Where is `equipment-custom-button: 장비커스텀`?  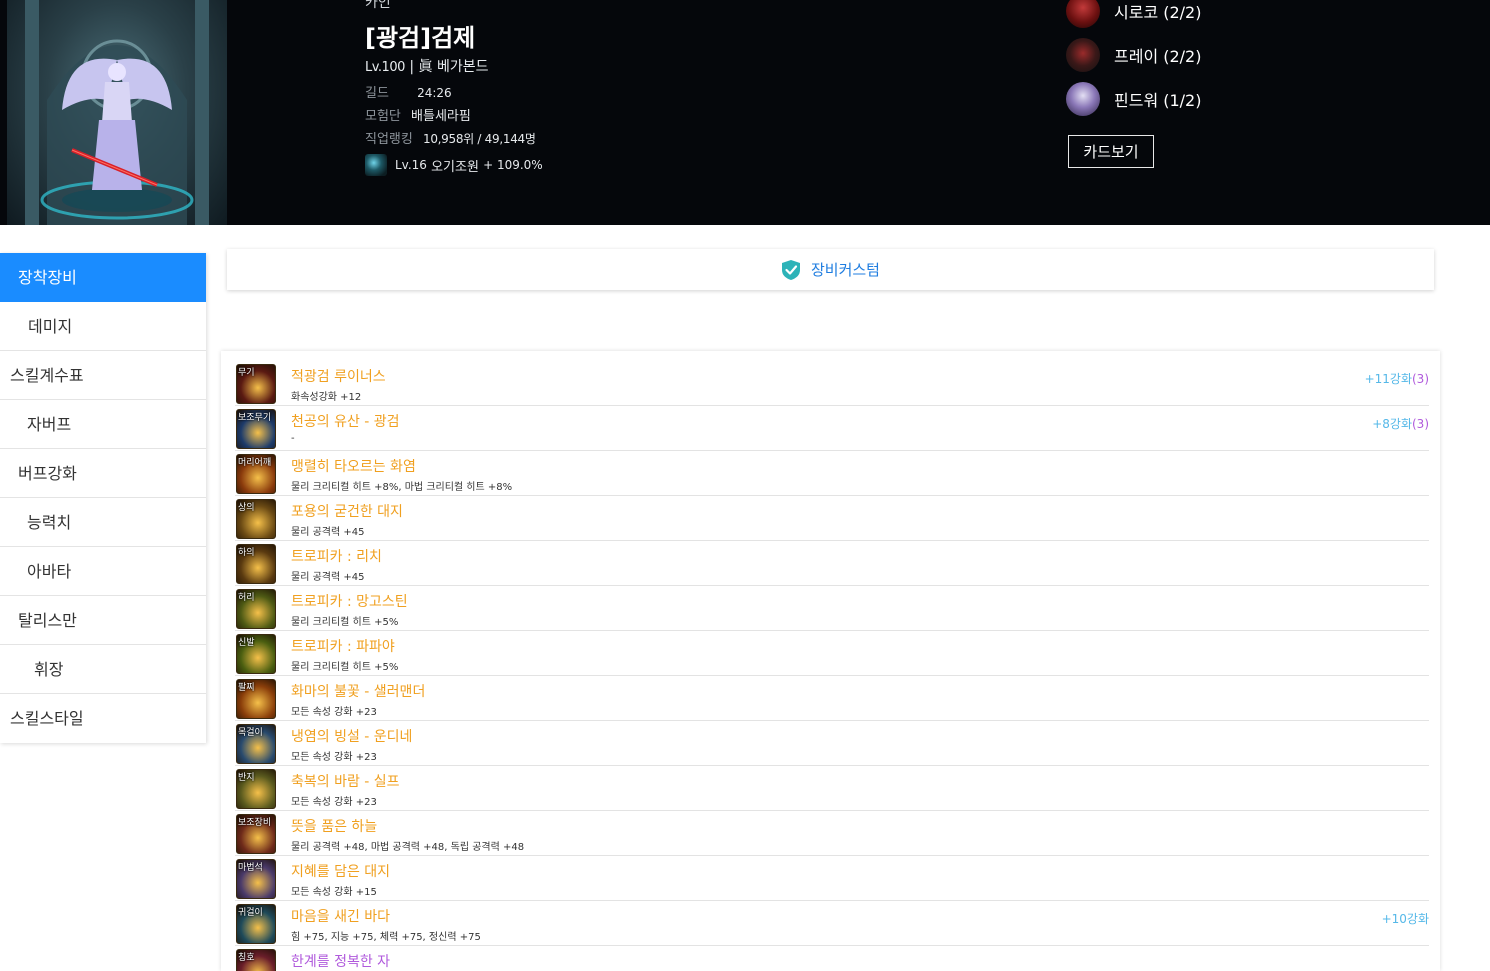 equipment-custom-button: 장비커스텀 is located at coordinates (830, 269).